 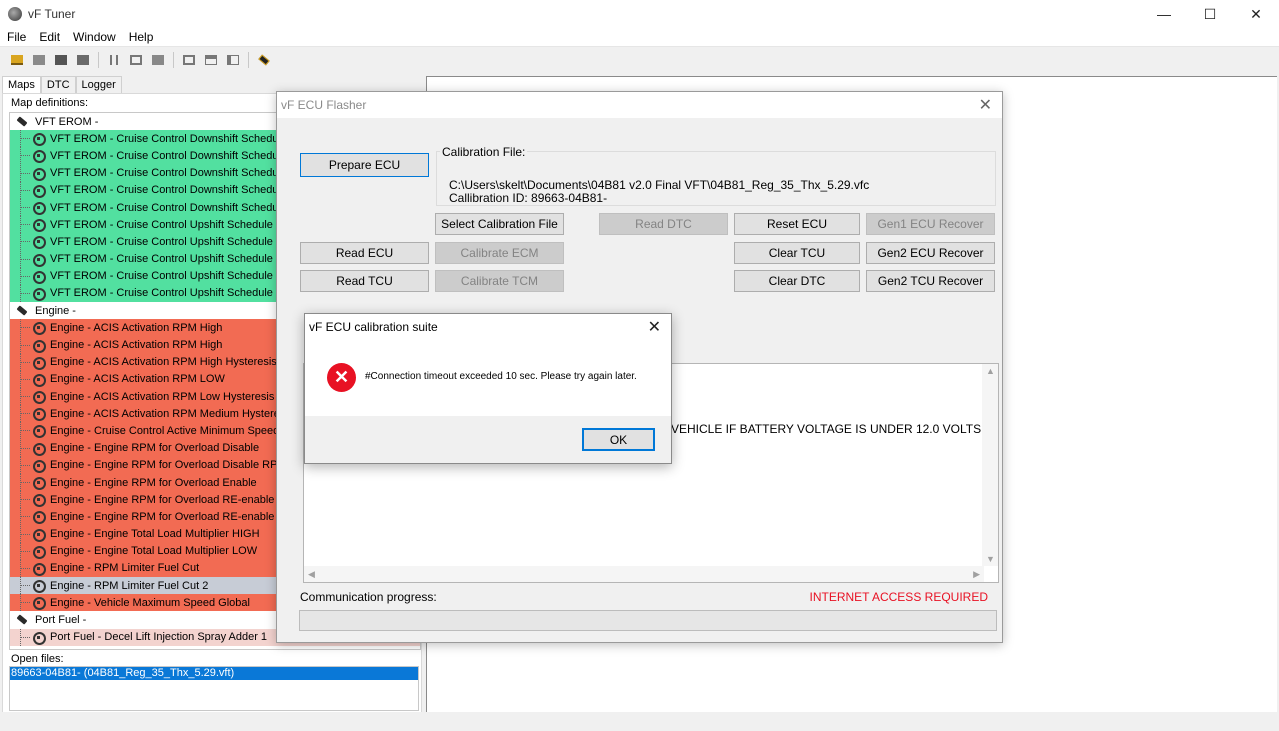 What do you see at coordinates (155, 448) in the screenshot?
I see `tree-item-label: Engine - Engine RPM for Overload Disable` at bounding box center [155, 448].